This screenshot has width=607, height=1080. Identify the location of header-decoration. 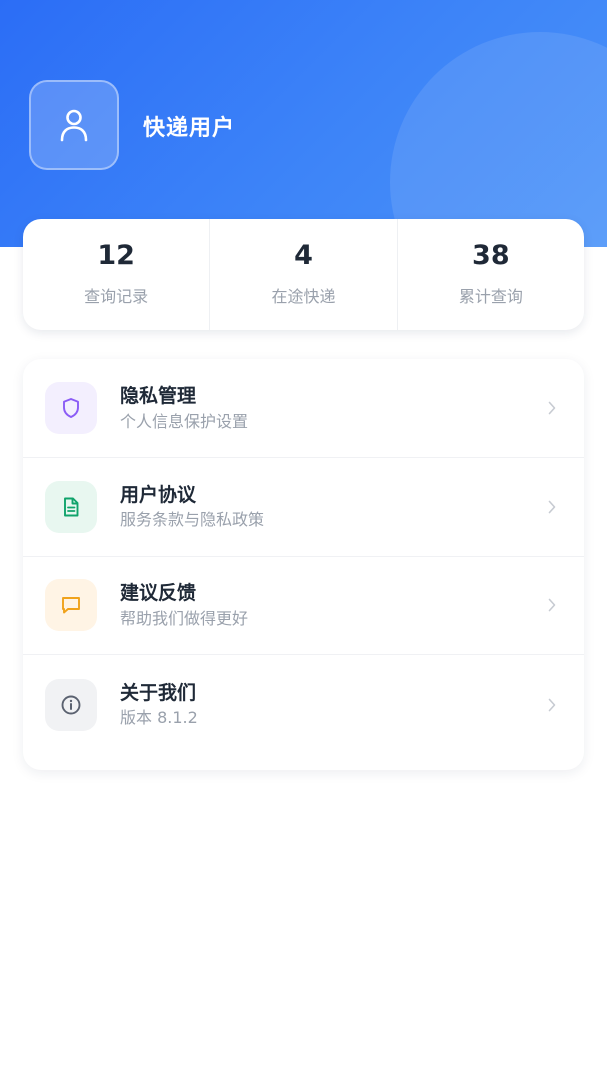
(498, 139).